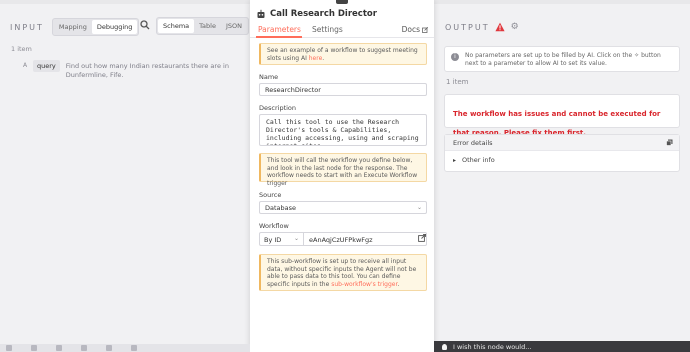 The height and width of the screenshot is (352, 690). Describe the element at coordinates (323, 58) in the screenshot. I see `example-note-suffix: .` at that location.